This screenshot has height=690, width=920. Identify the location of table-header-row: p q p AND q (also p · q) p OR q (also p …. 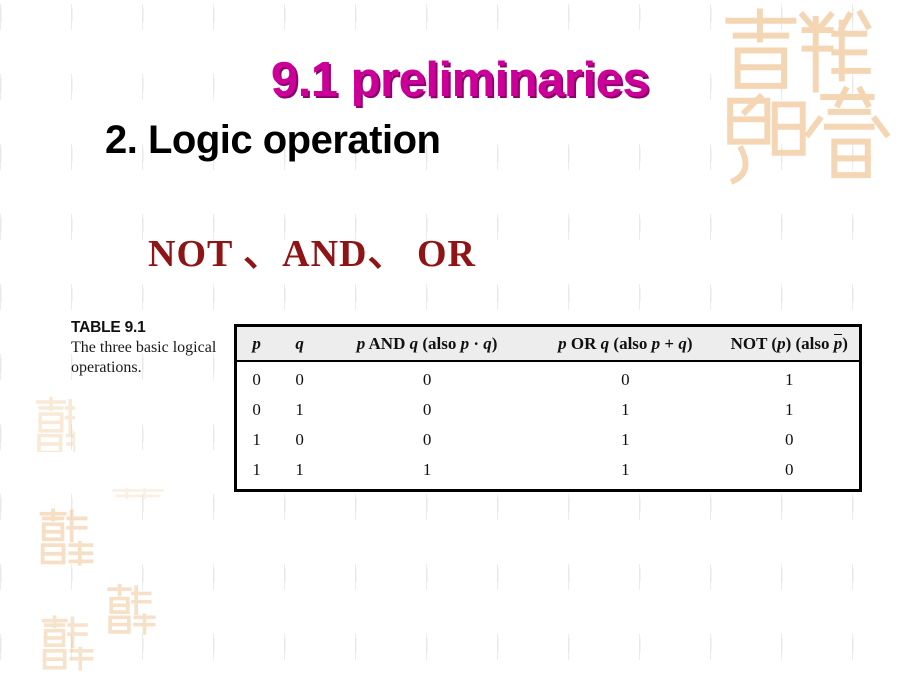
(548, 344).